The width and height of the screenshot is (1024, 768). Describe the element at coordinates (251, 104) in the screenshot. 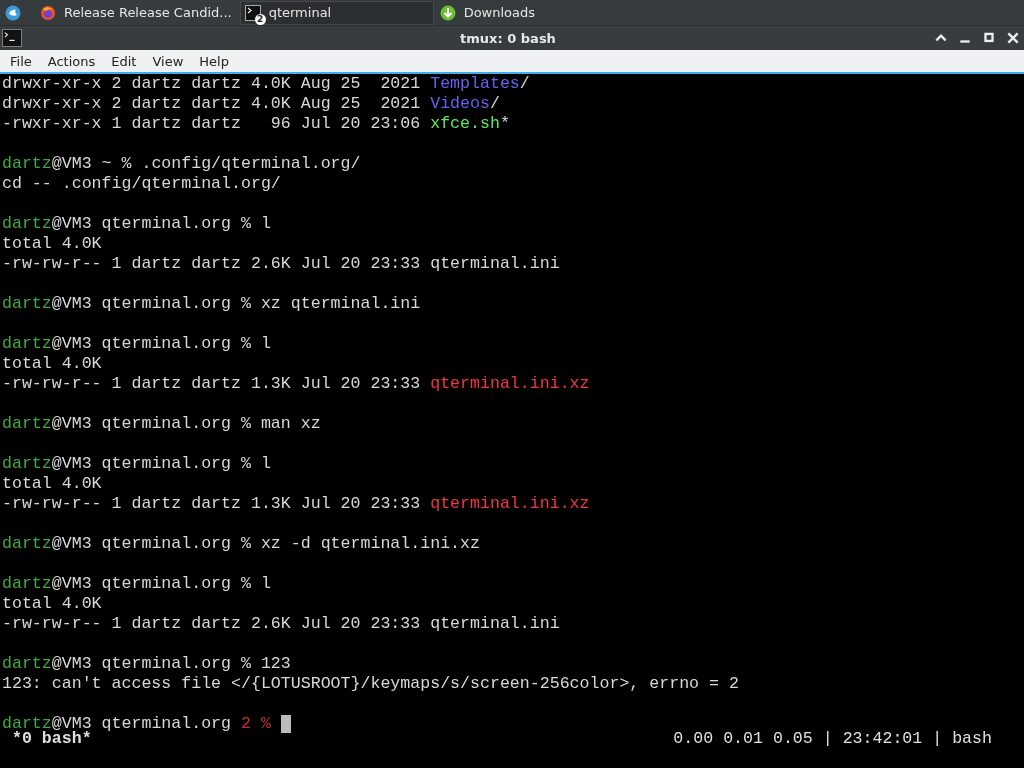

I see `terminal-line: drwxr-xr-x 2 dartz dartz 4.0K Aug 25 2021 Videos/` at that location.